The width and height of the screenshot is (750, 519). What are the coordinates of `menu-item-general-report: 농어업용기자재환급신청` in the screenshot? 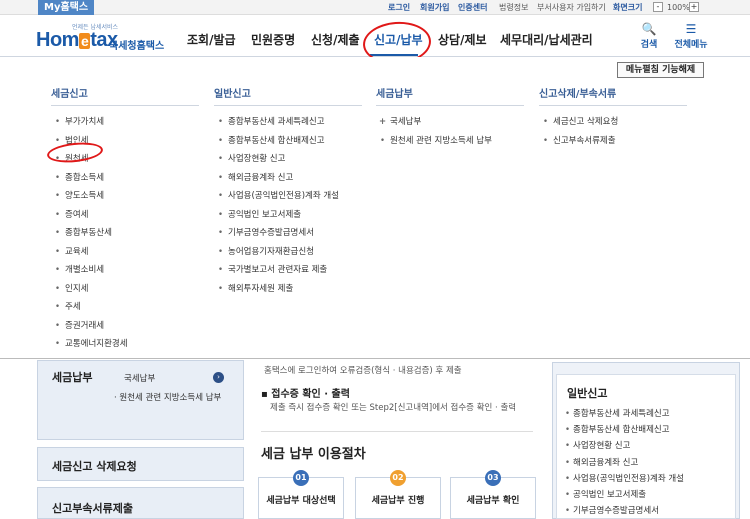 It's located at (288, 255).